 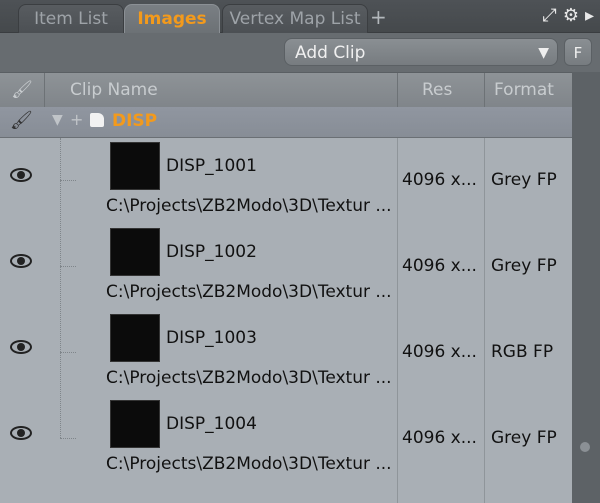 What do you see at coordinates (578, 52) in the screenshot?
I see `filter-button: F` at bounding box center [578, 52].